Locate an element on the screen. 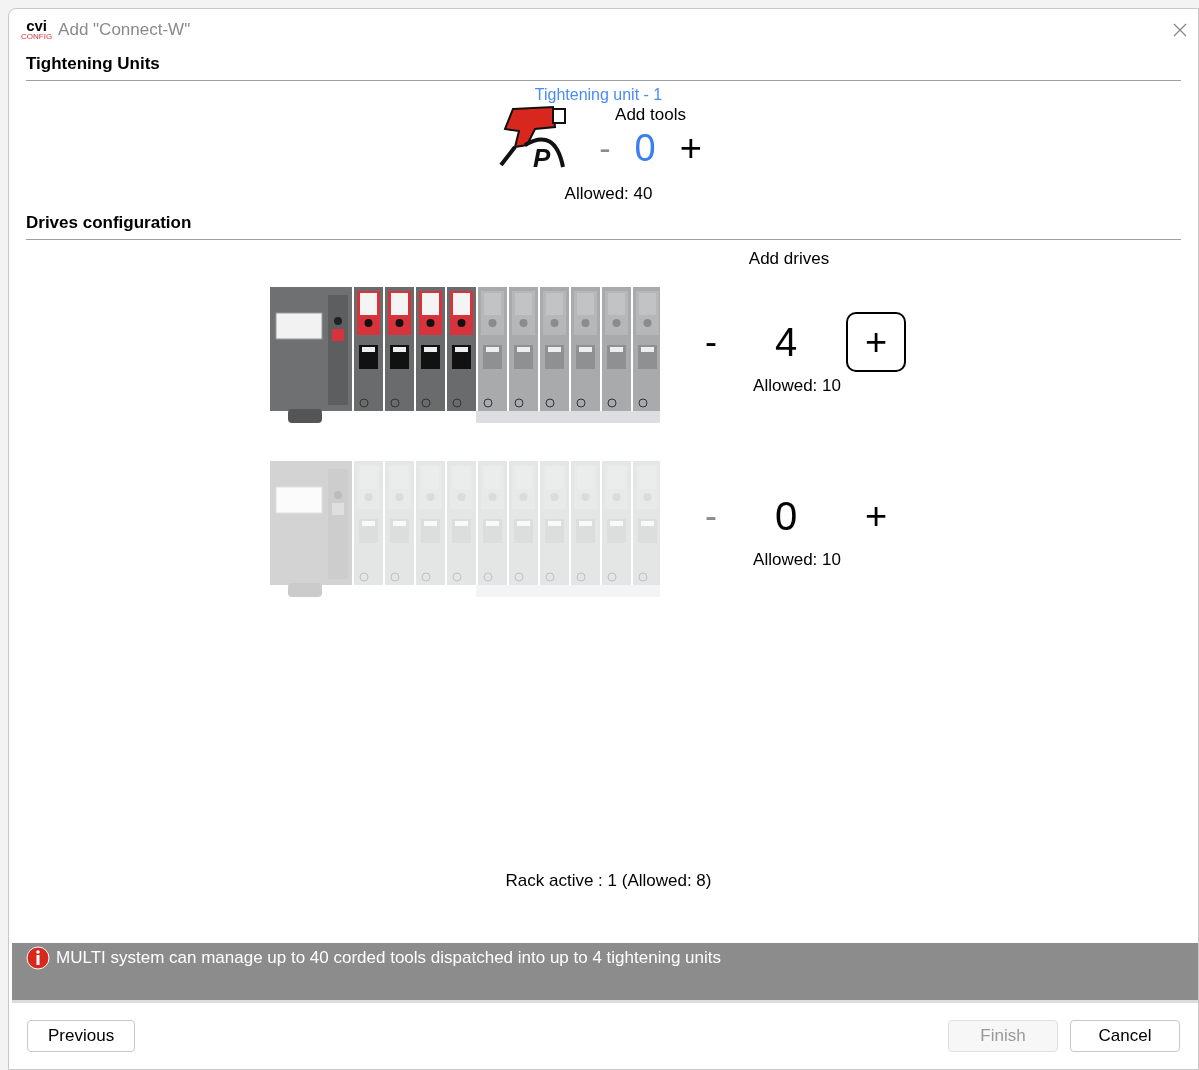 The width and height of the screenshot is (1199, 1070). section-heading: Drives configuration is located at coordinates (603, 225).